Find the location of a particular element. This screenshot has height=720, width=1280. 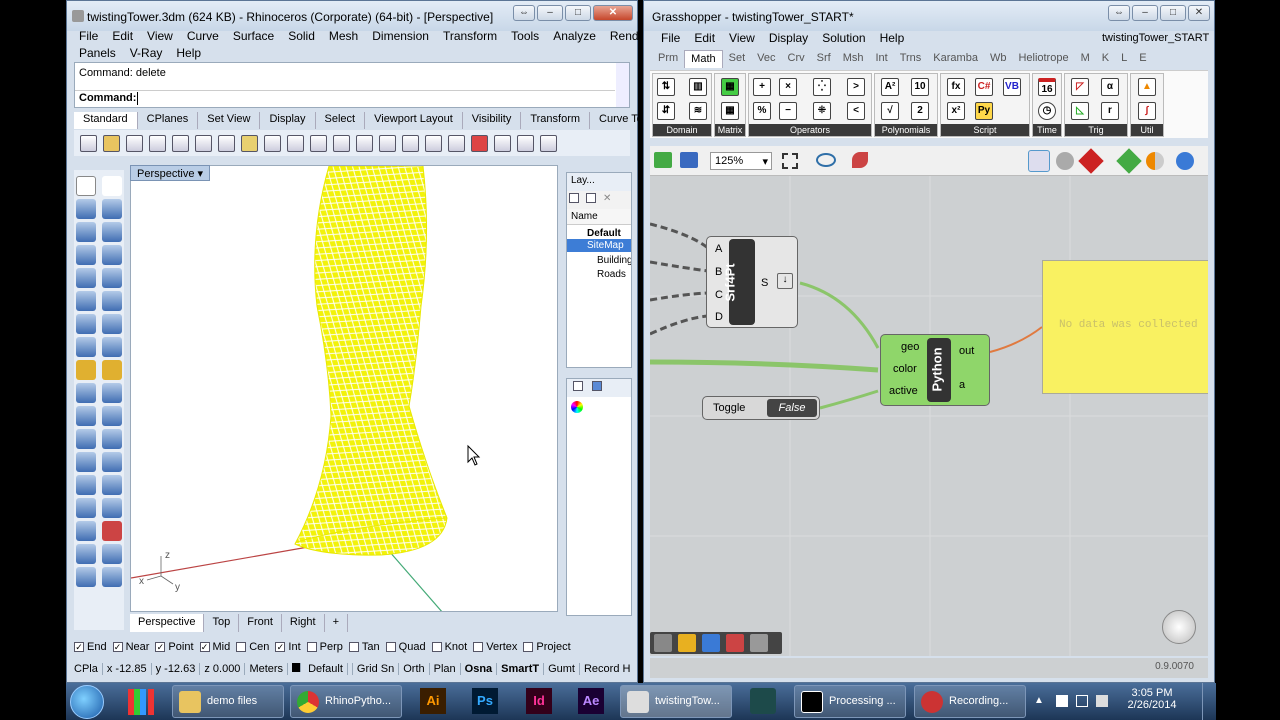

zoom-extents-icon is located at coordinates (387, 143).